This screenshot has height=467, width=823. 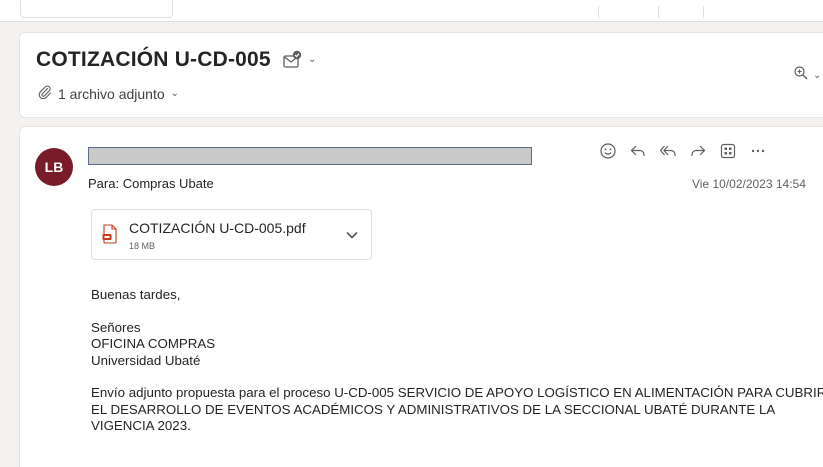 I want to click on forward-icon, so click(x=698, y=151).